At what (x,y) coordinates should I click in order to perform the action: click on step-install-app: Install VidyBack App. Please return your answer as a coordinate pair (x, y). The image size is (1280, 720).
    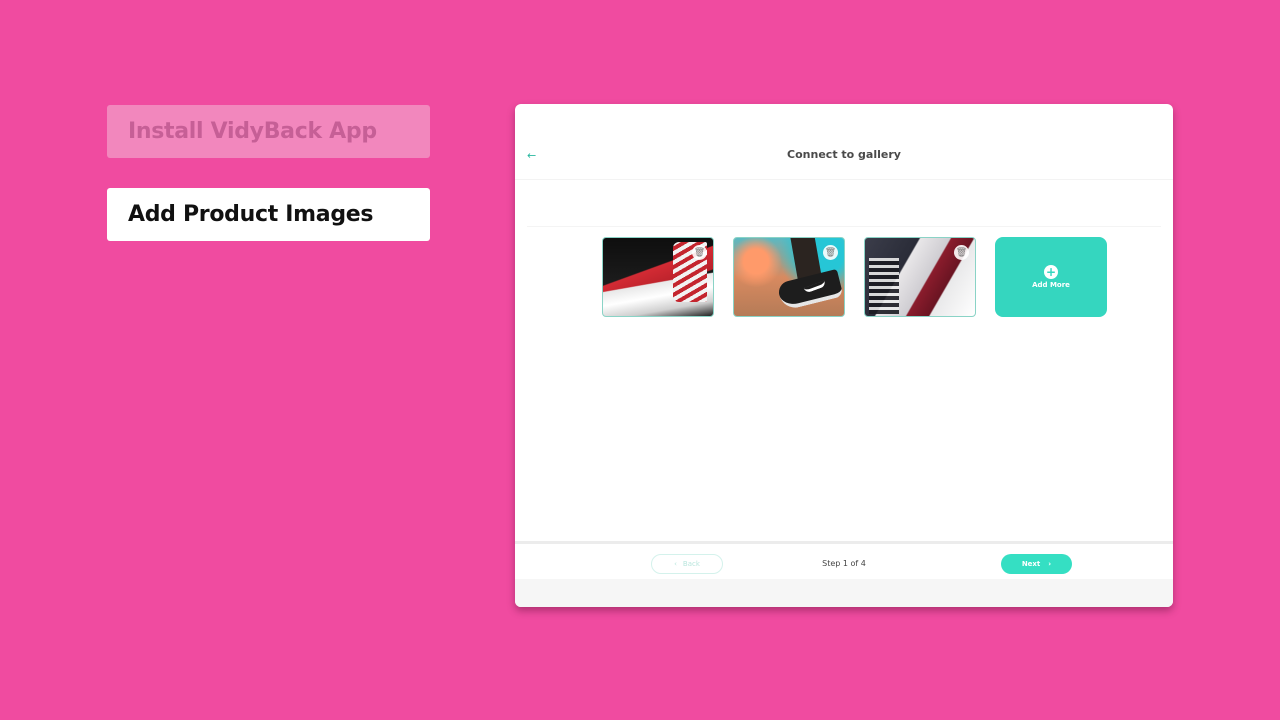
    Looking at the image, I should click on (268, 131).